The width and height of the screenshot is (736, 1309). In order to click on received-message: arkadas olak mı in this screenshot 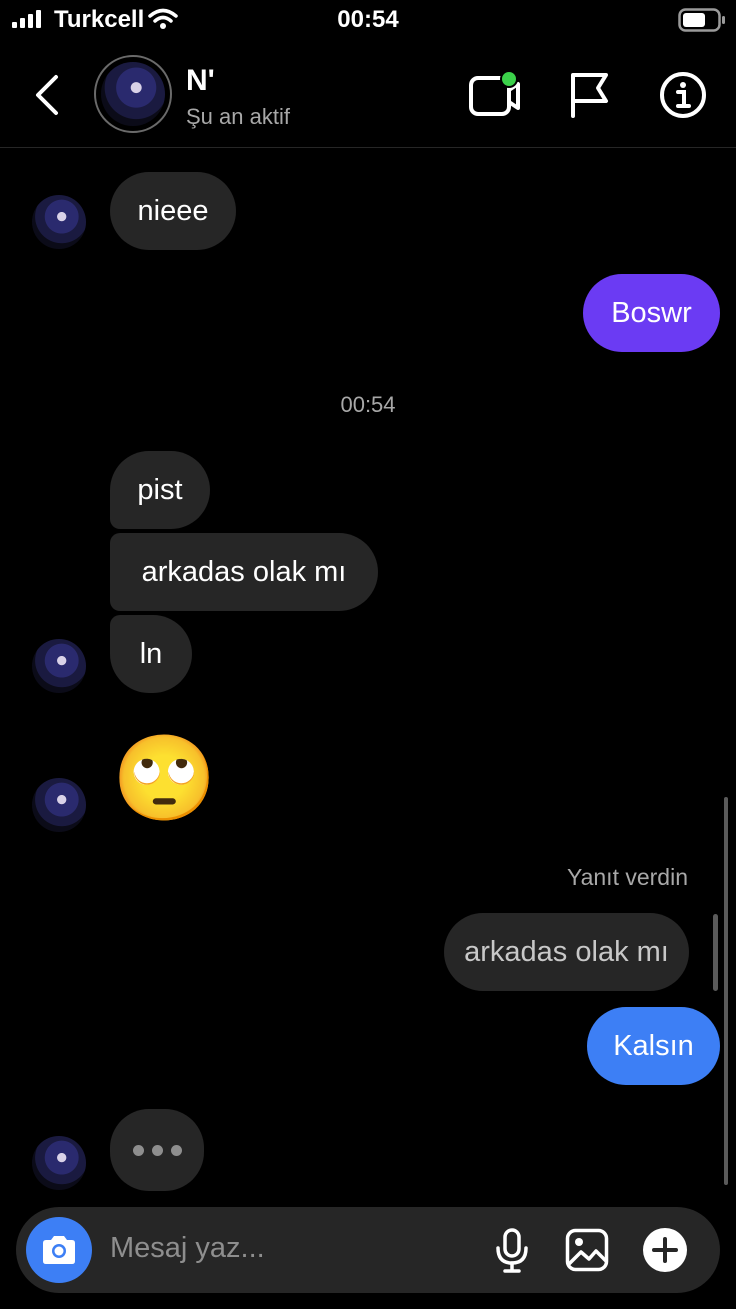, I will do `click(244, 572)`.